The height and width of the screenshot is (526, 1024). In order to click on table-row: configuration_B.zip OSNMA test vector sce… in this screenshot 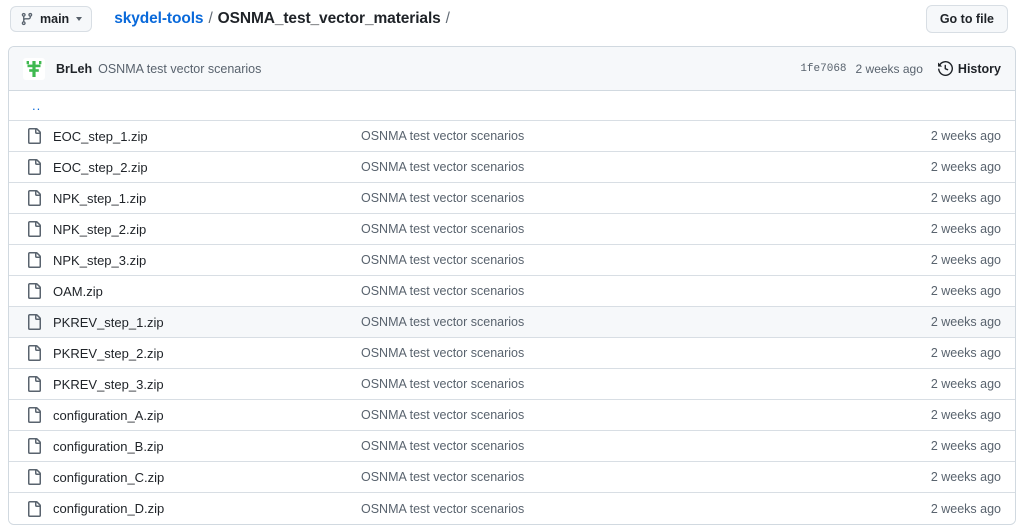, I will do `click(512, 446)`.